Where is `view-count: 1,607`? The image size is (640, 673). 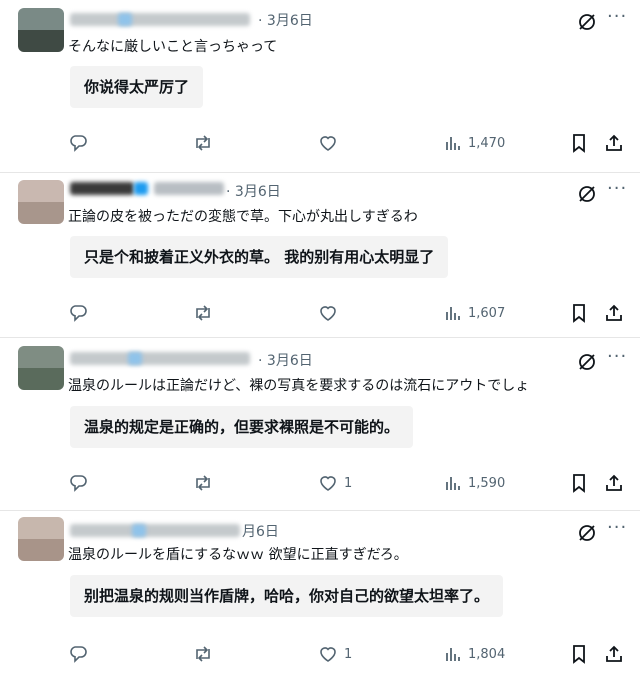 view-count: 1,607 is located at coordinates (487, 313).